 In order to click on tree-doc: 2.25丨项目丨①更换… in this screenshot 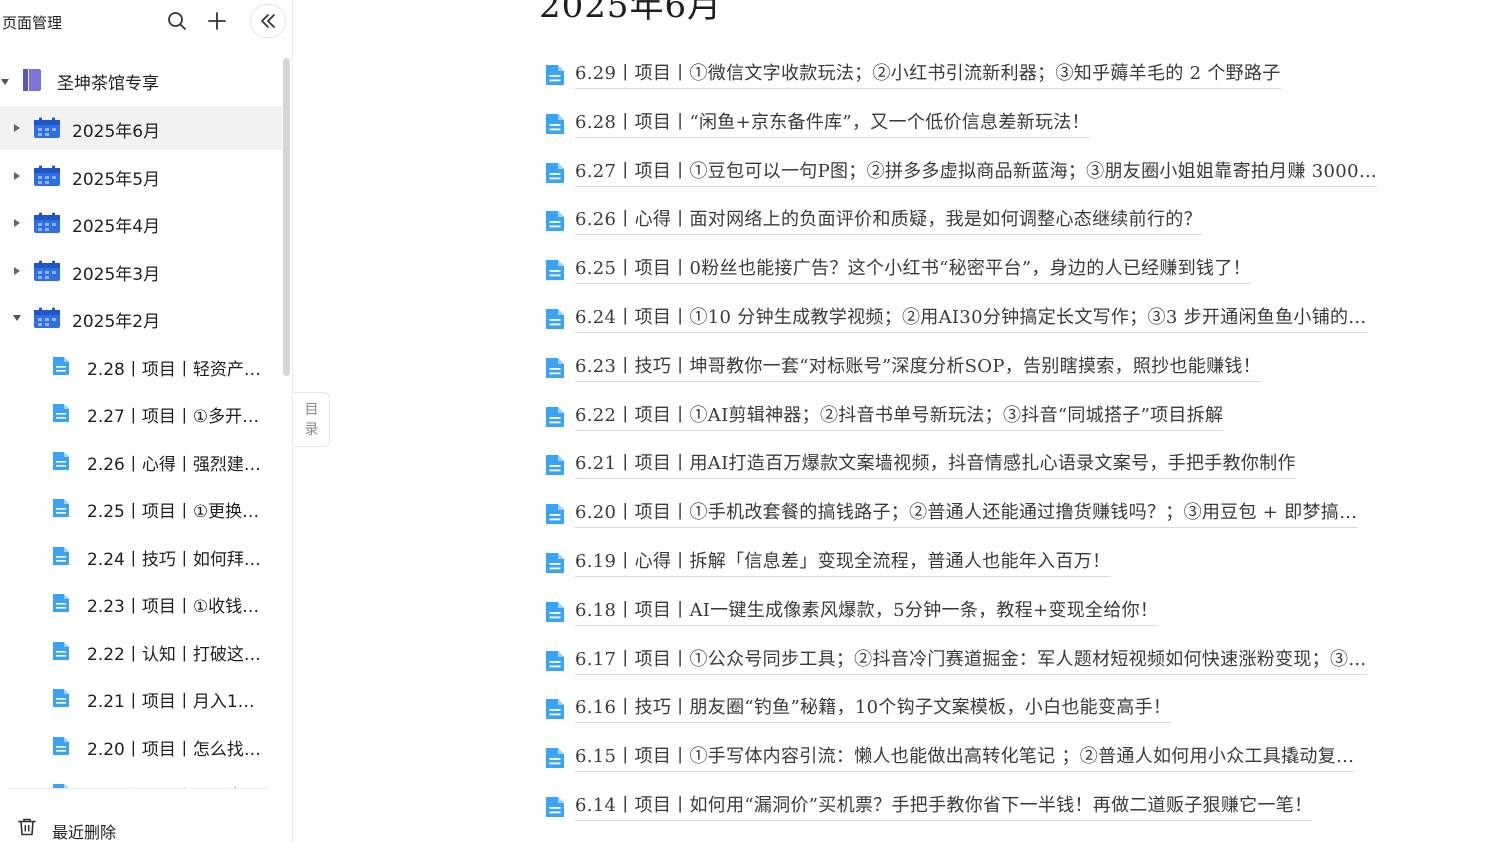, I will do `click(141, 508)`.